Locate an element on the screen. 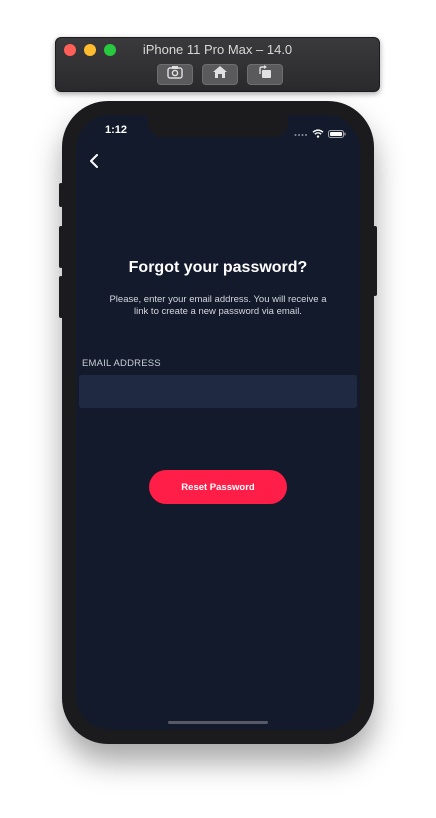  email-label: EMAIL ADDRESS is located at coordinates (121, 363).